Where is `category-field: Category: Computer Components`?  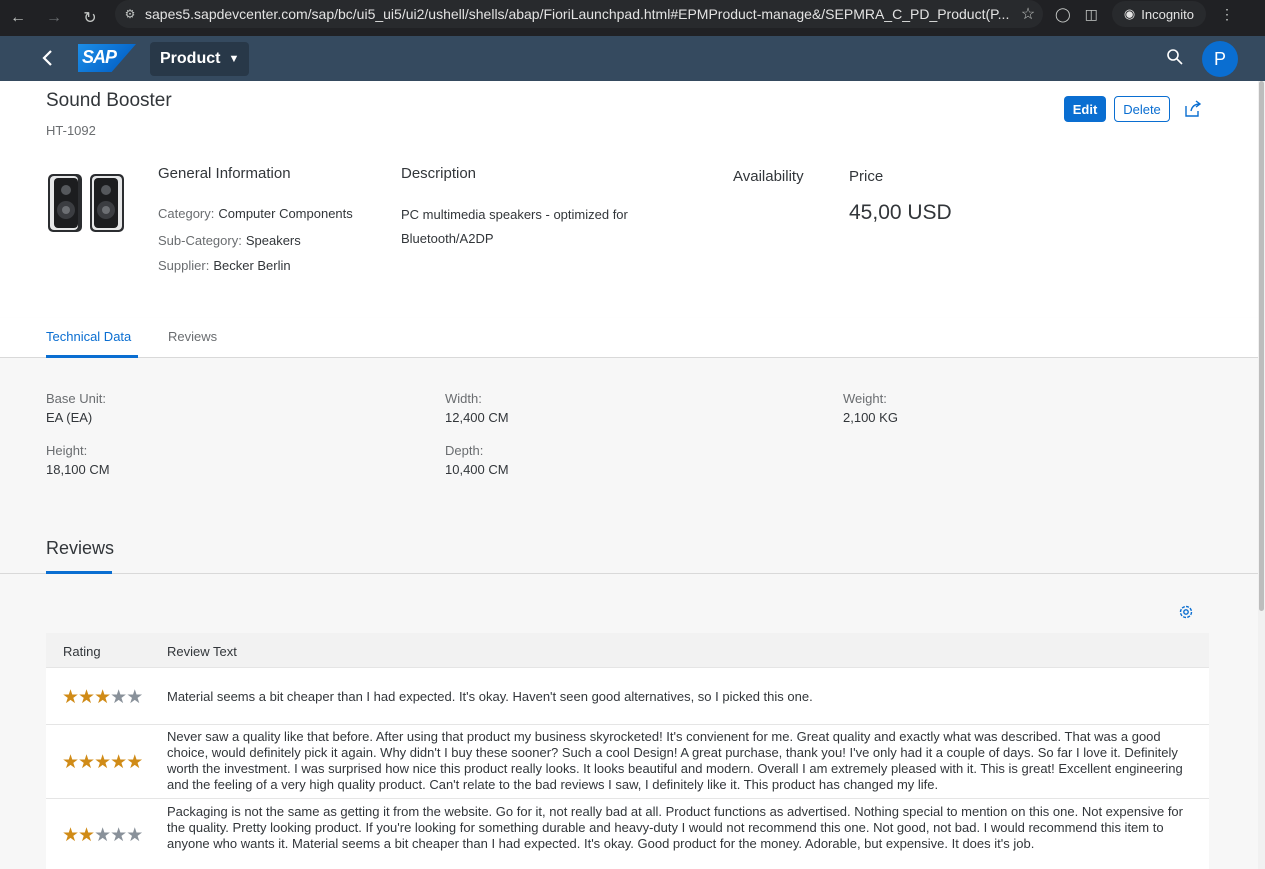 category-field: Category: Computer Components is located at coordinates (255, 213).